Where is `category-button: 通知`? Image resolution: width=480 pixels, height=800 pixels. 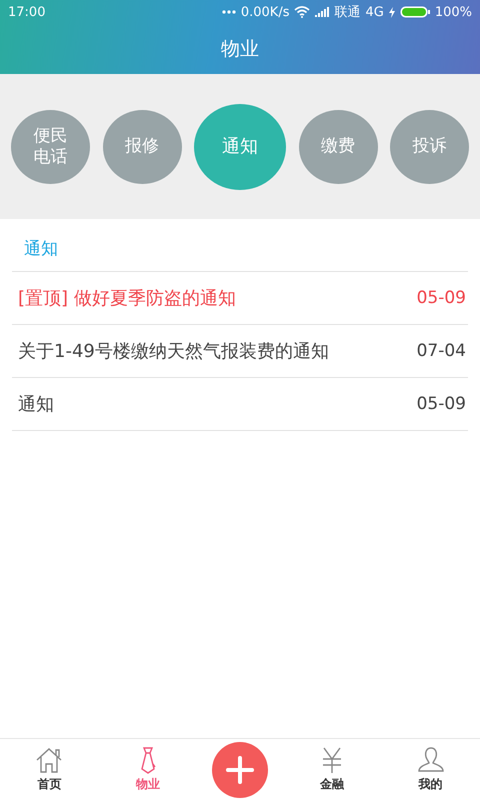 category-button: 通知 is located at coordinates (240, 147).